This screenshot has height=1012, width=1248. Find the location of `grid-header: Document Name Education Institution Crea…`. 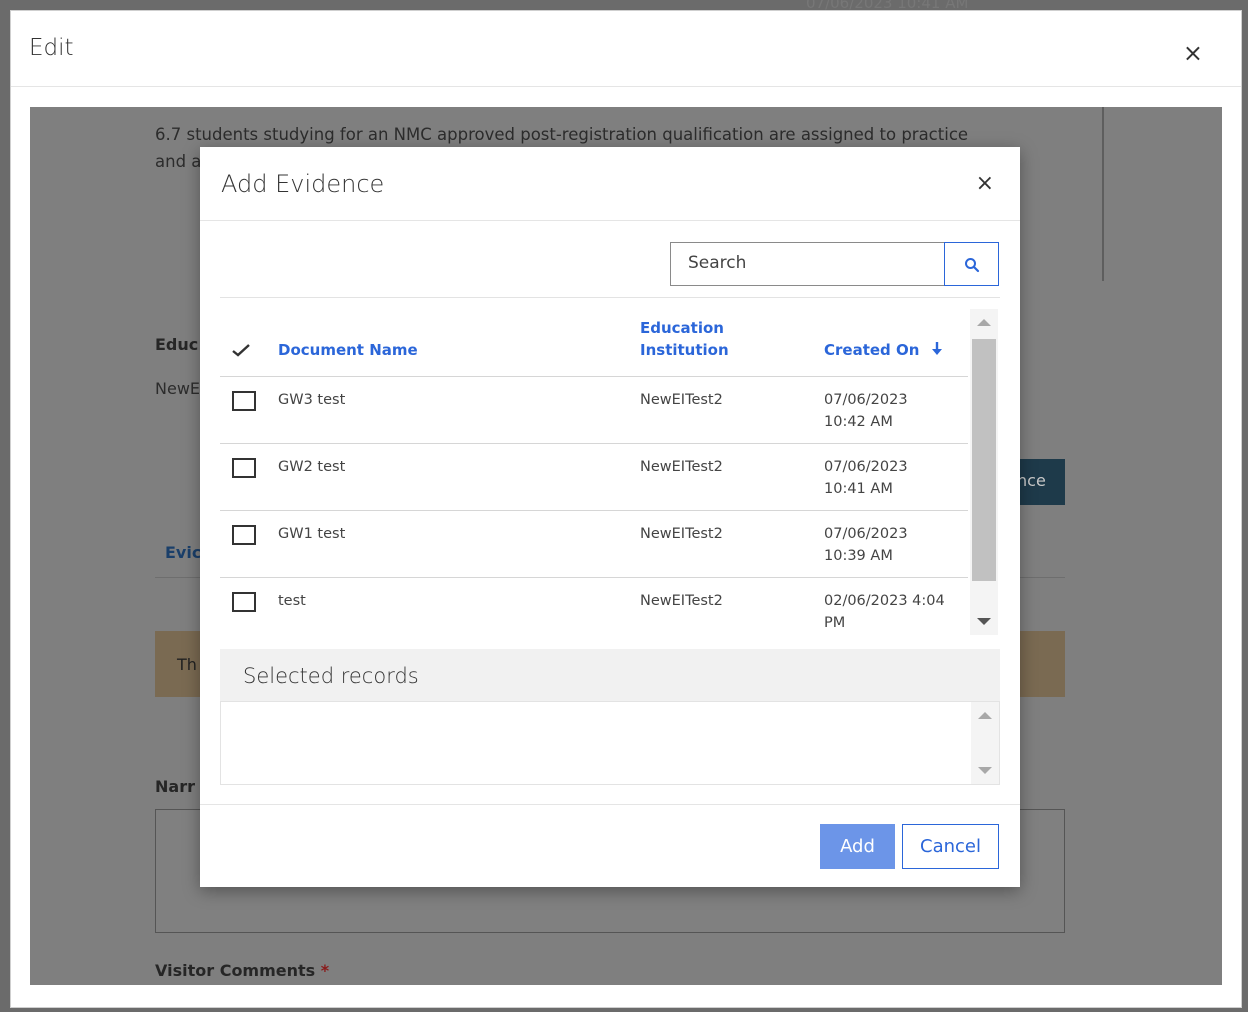

grid-header: Document Name Education Institution Crea… is located at coordinates (594, 343).